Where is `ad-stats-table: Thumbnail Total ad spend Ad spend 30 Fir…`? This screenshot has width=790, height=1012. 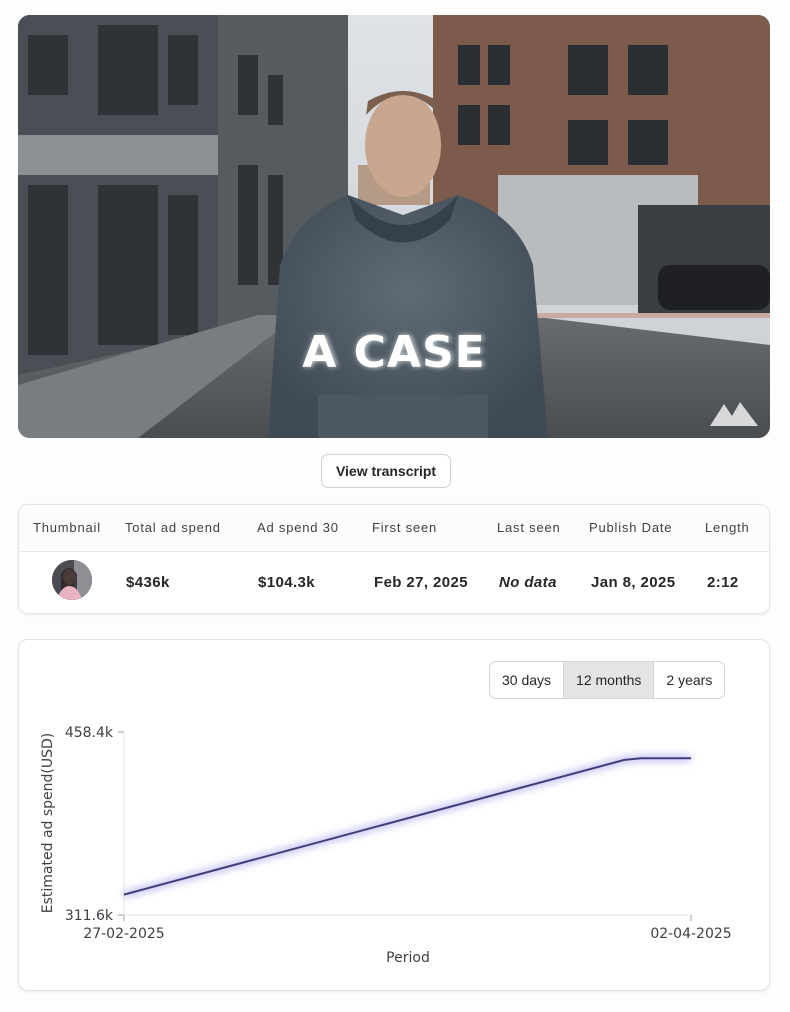 ad-stats-table: Thumbnail Total ad spend Ad spend 30 Fir… is located at coordinates (394, 559).